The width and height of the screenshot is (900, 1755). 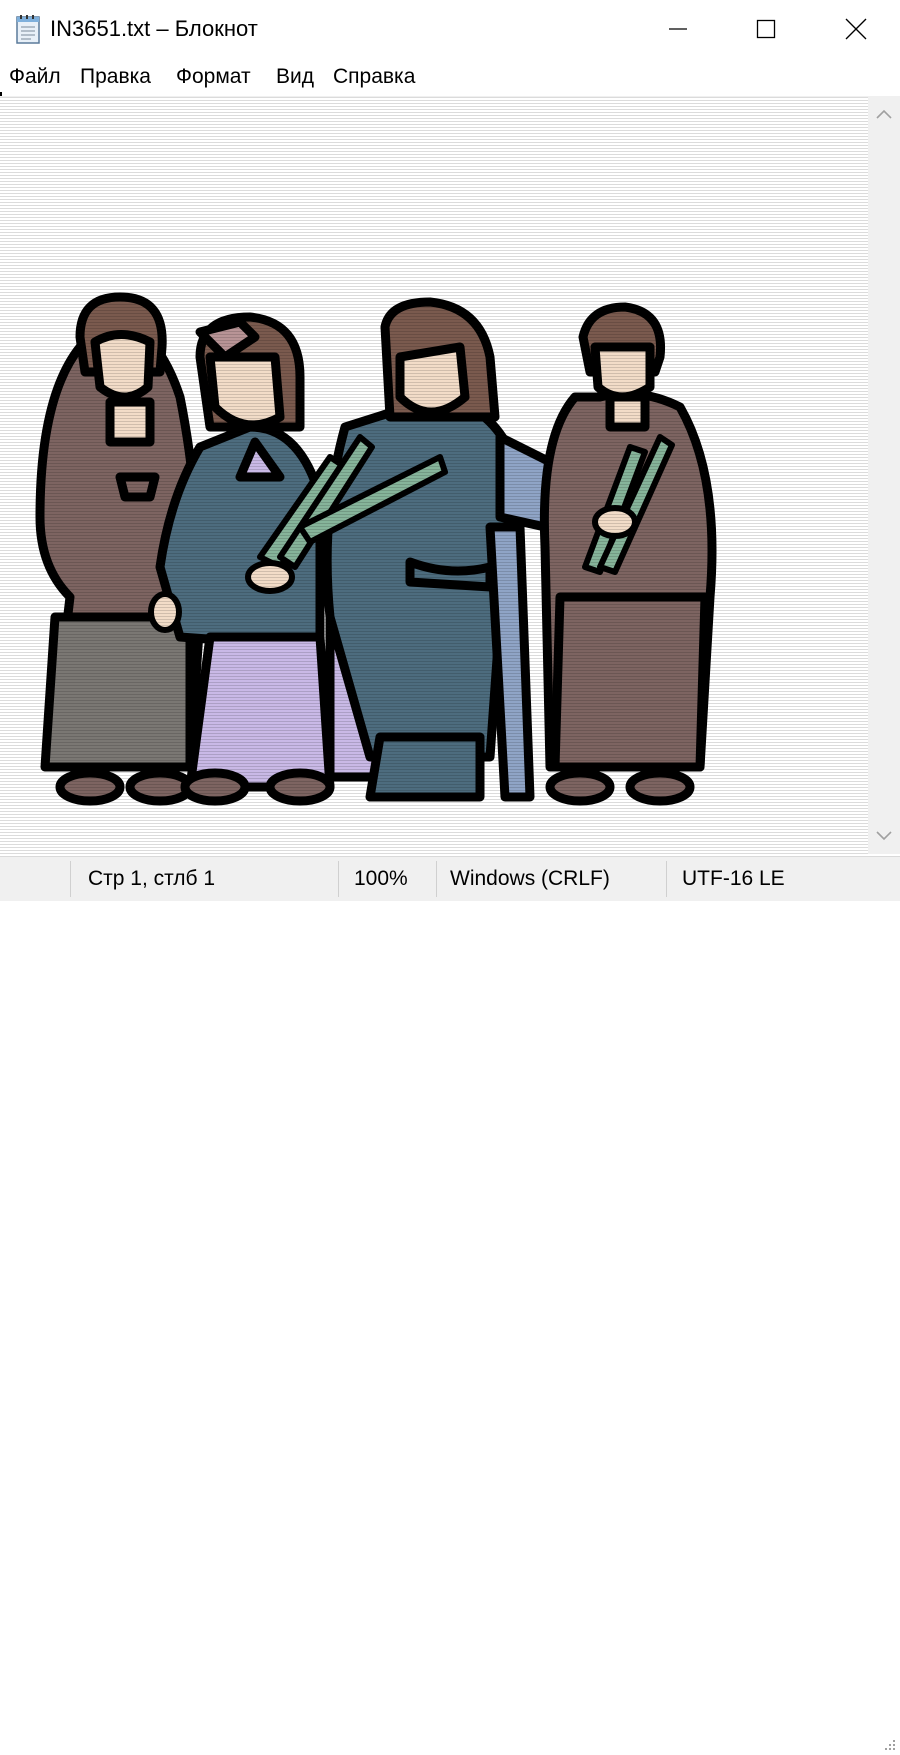 I want to click on close-icon, so click(x=856, y=29).